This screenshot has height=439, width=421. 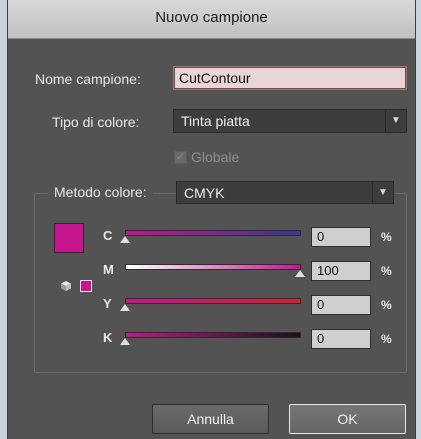 What do you see at coordinates (386, 237) in the screenshot?
I see `channel-c-unit: %` at bounding box center [386, 237].